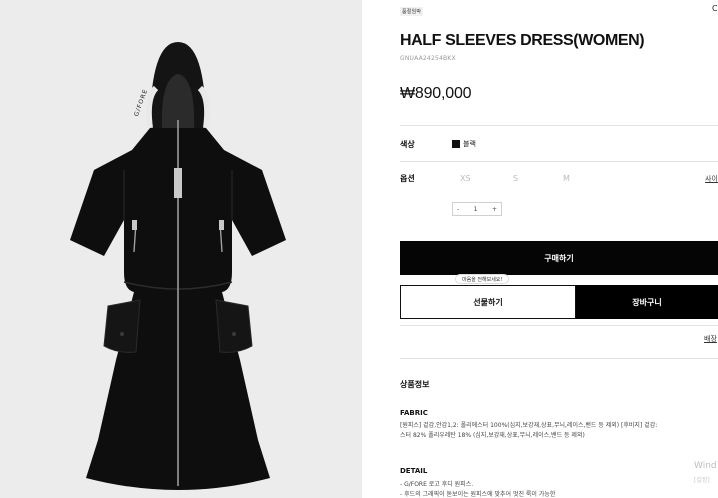 The height and width of the screenshot is (498, 718). What do you see at coordinates (178, 183) in the screenshot?
I see `zipper-pull` at bounding box center [178, 183].